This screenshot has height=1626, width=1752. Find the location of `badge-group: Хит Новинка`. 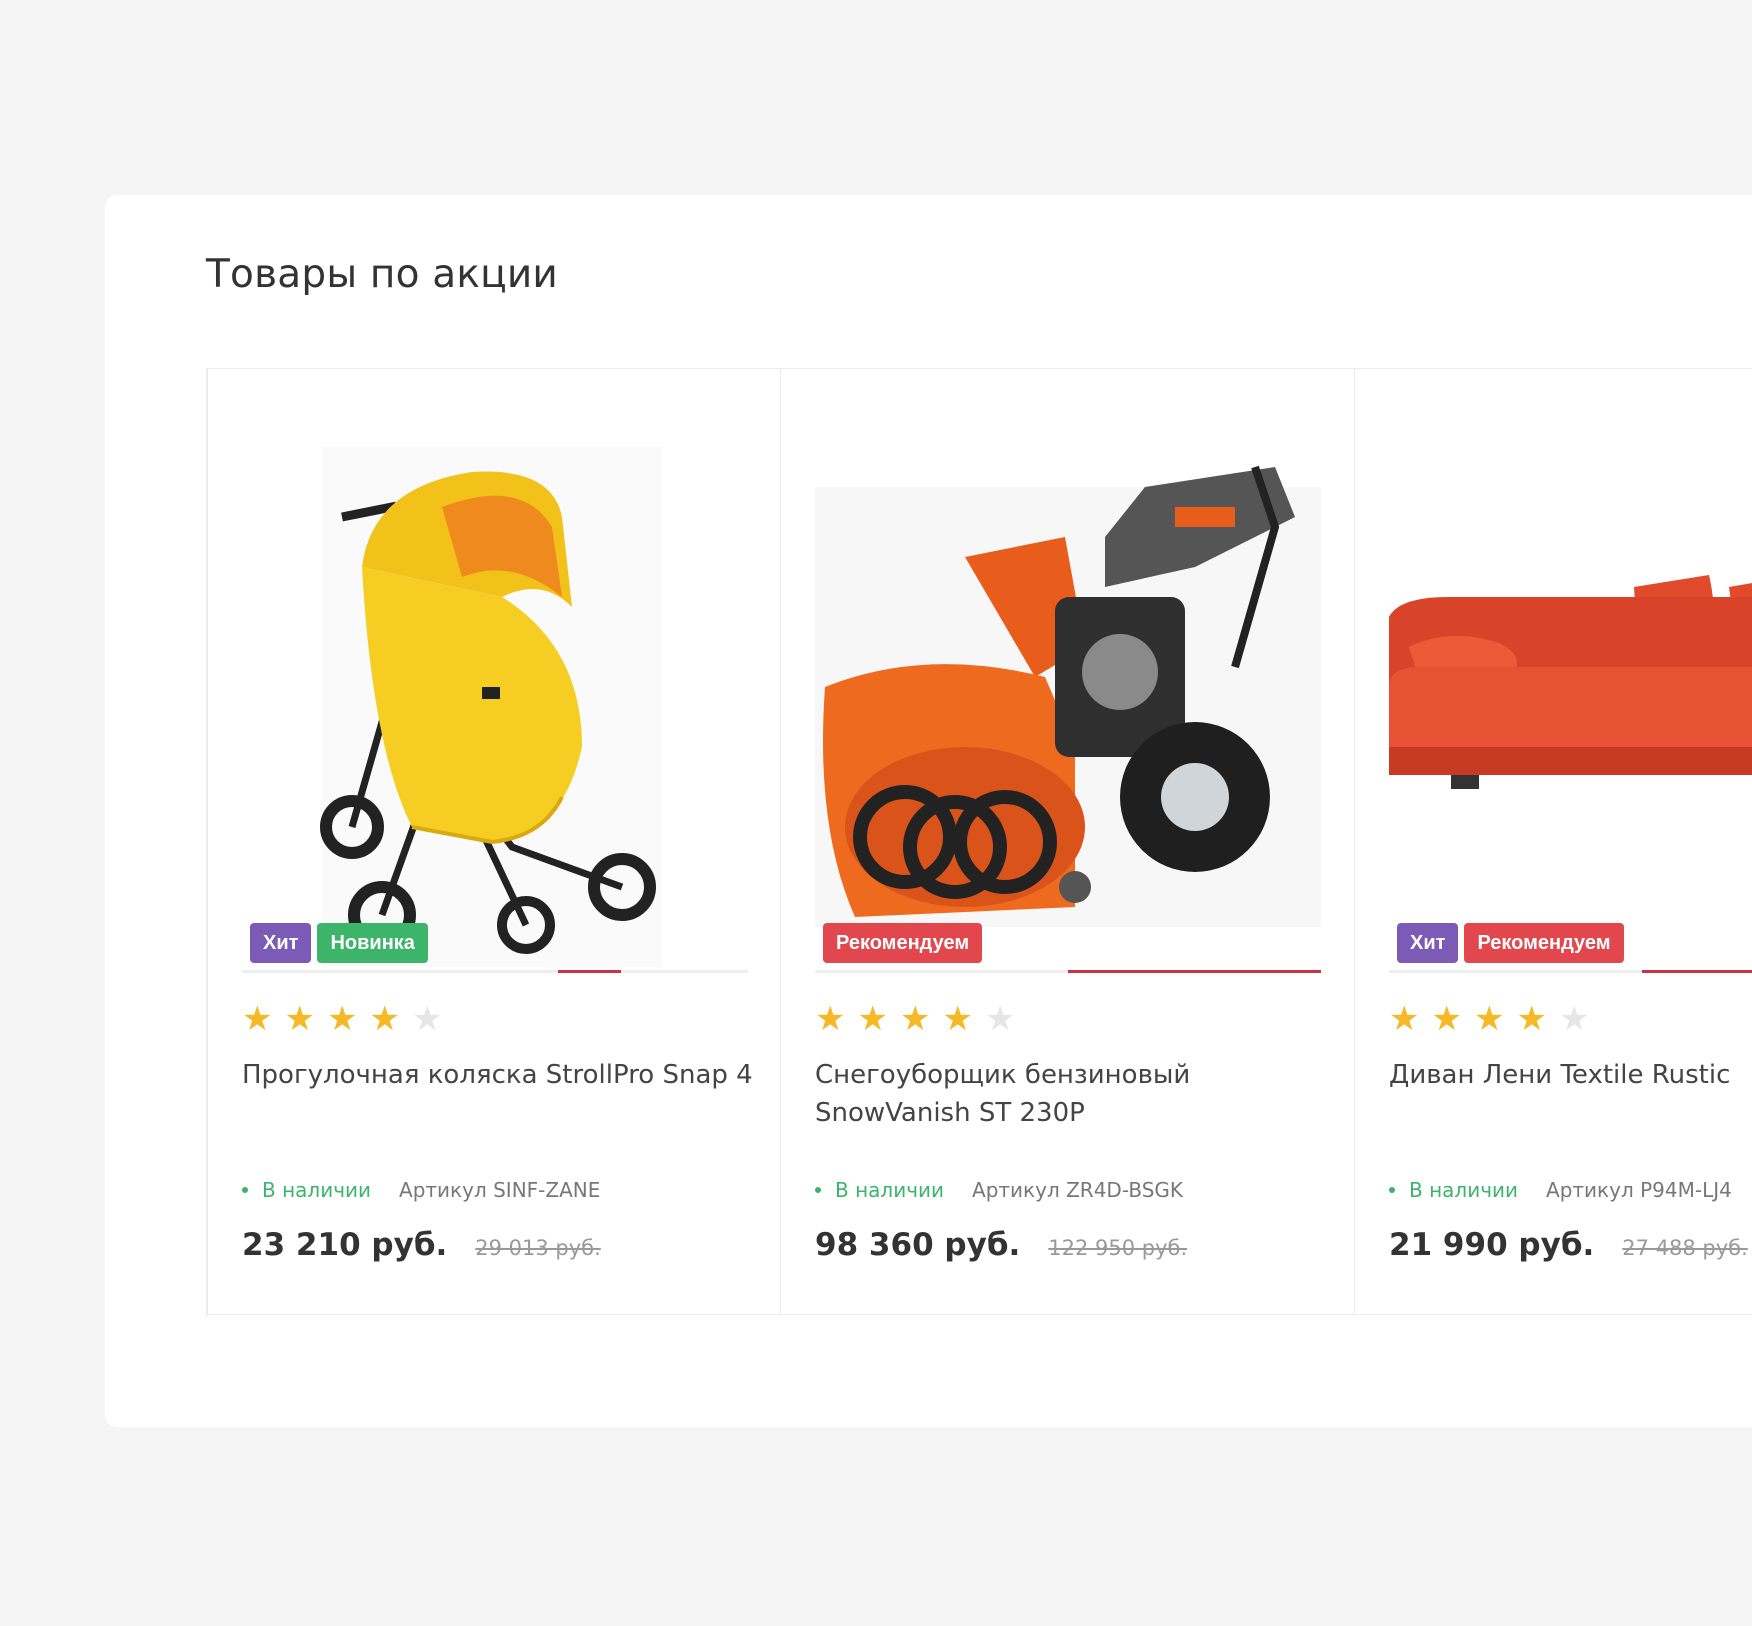

badge-group: Хит Новинка is located at coordinates (339, 943).